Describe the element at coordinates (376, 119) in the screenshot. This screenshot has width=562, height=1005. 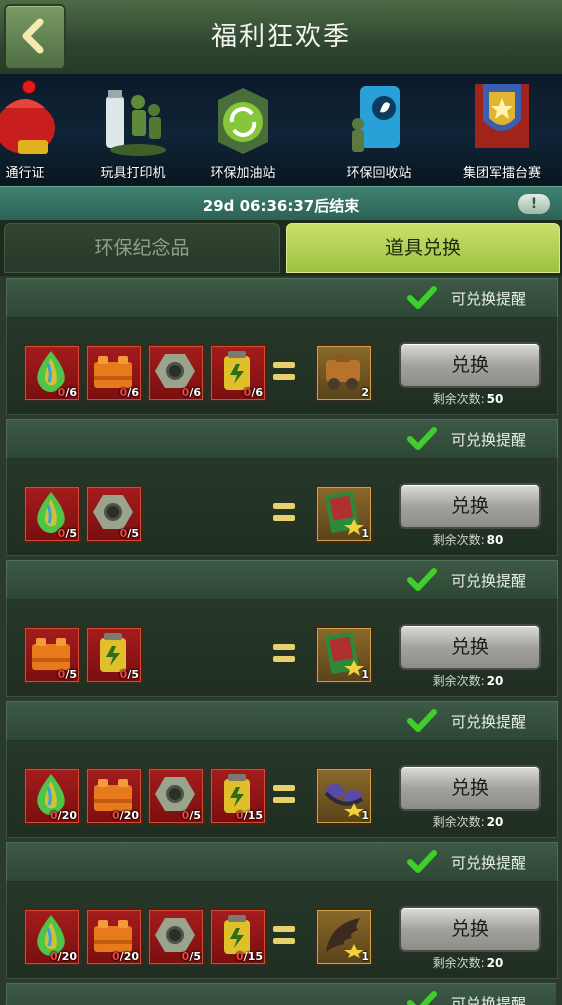
I see `recycle-bin-icon` at that location.